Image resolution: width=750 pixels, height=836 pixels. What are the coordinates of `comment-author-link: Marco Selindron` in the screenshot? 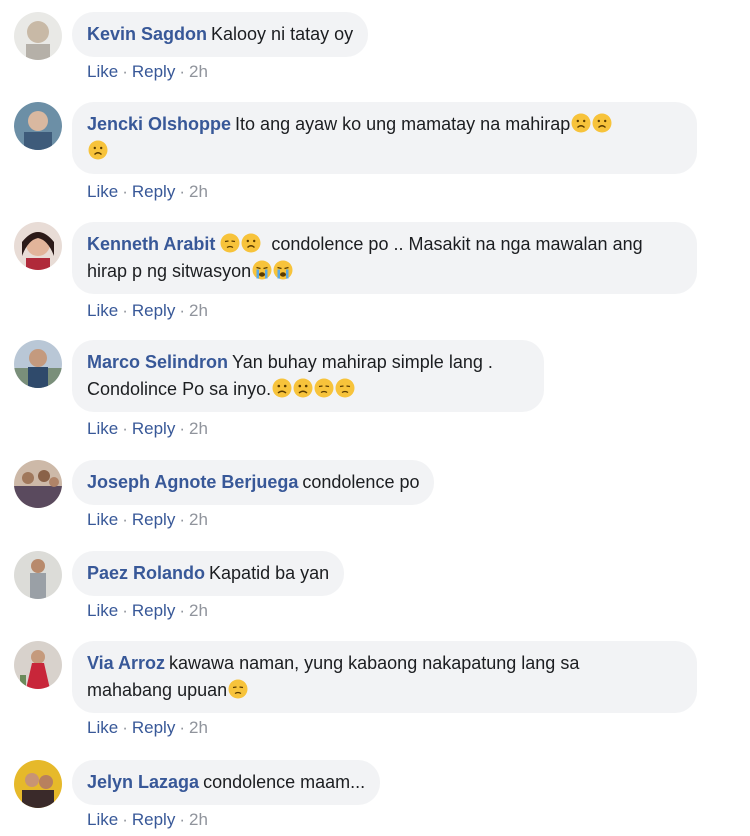 It's located at (157, 362).